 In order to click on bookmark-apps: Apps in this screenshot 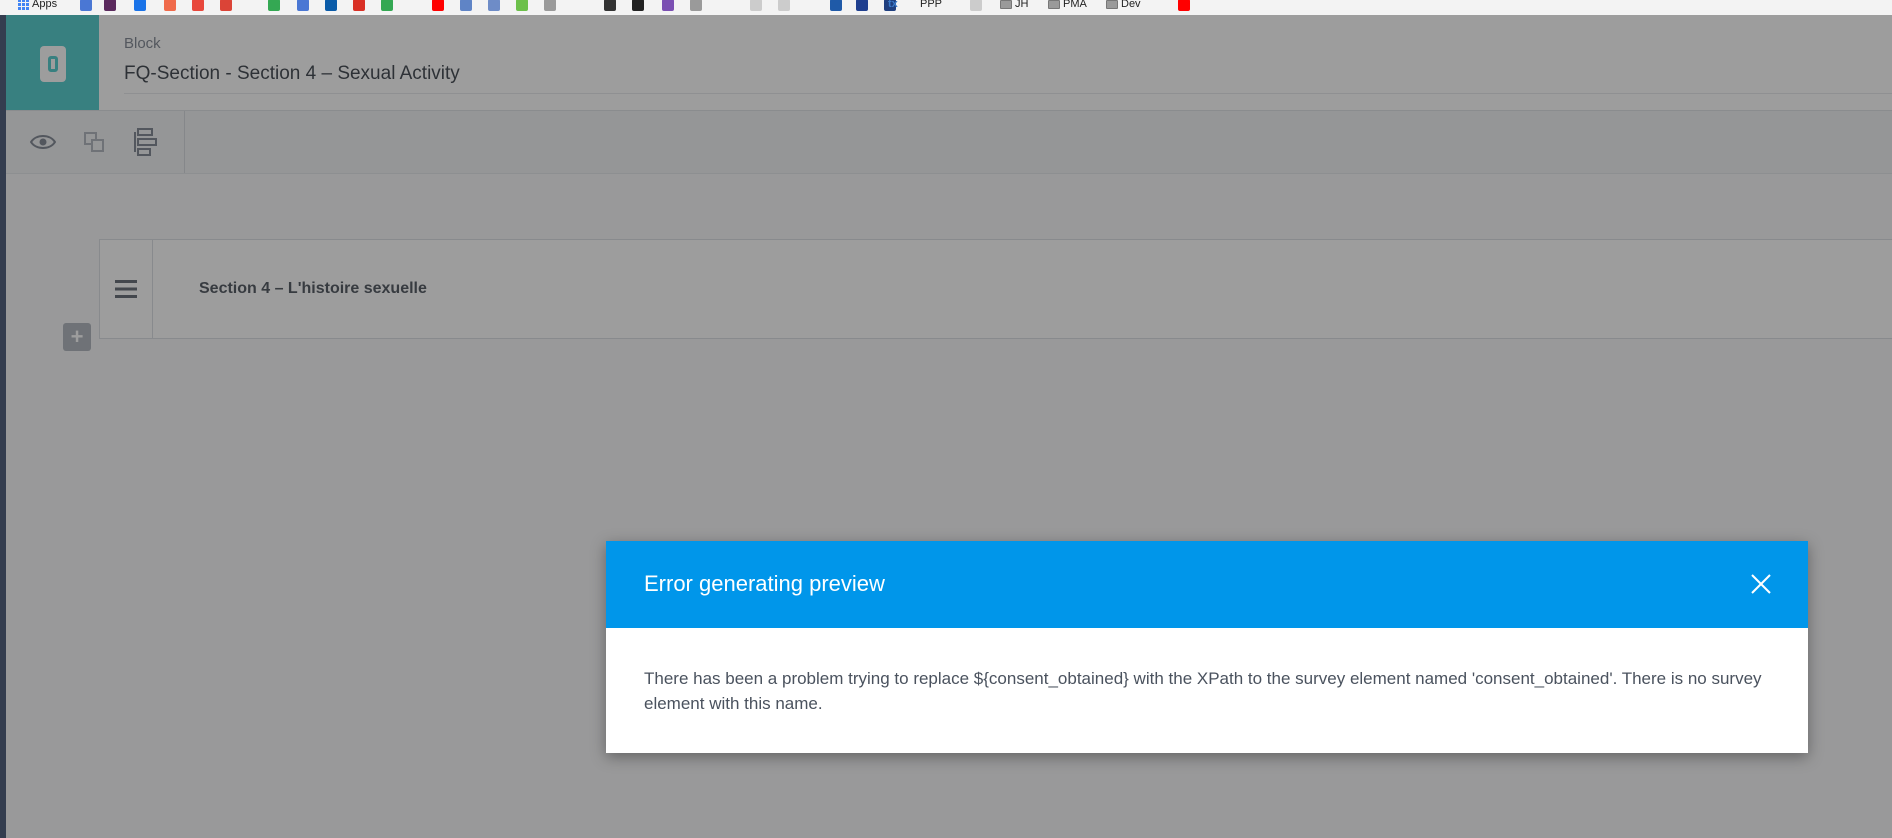, I will do `click(37, 5)`.